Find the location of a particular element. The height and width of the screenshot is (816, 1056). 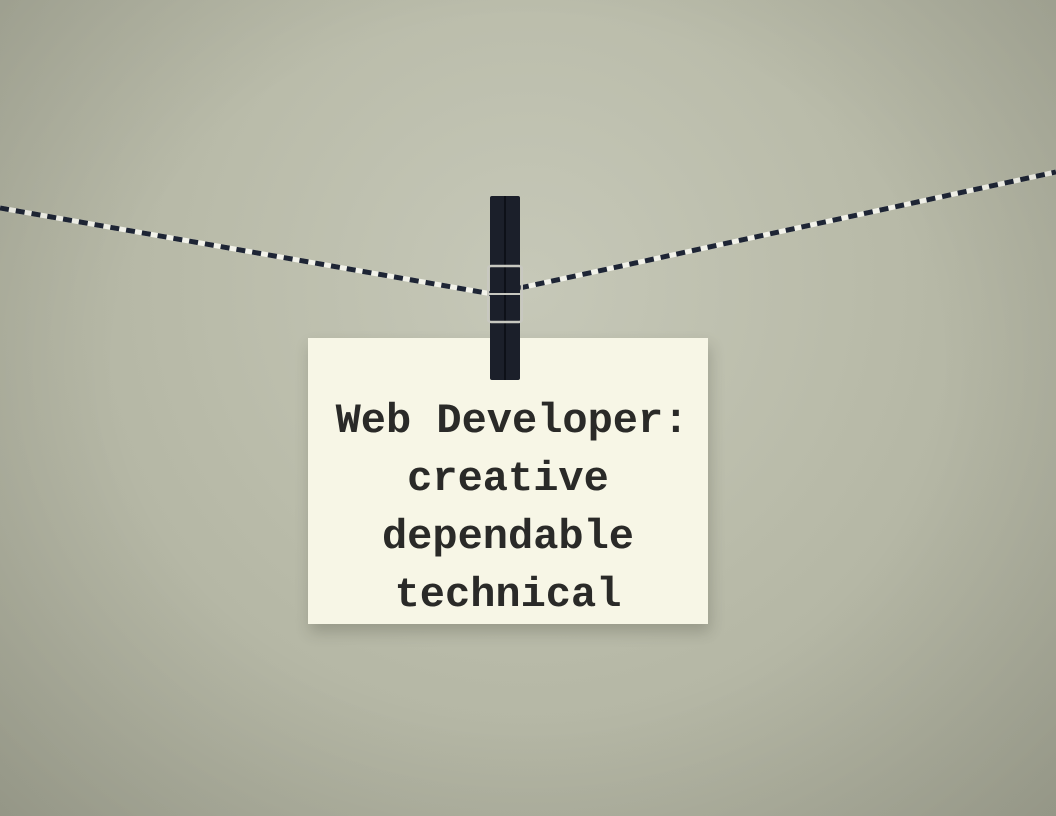

card-line-creative: creative is located at coordinates (508, 479).